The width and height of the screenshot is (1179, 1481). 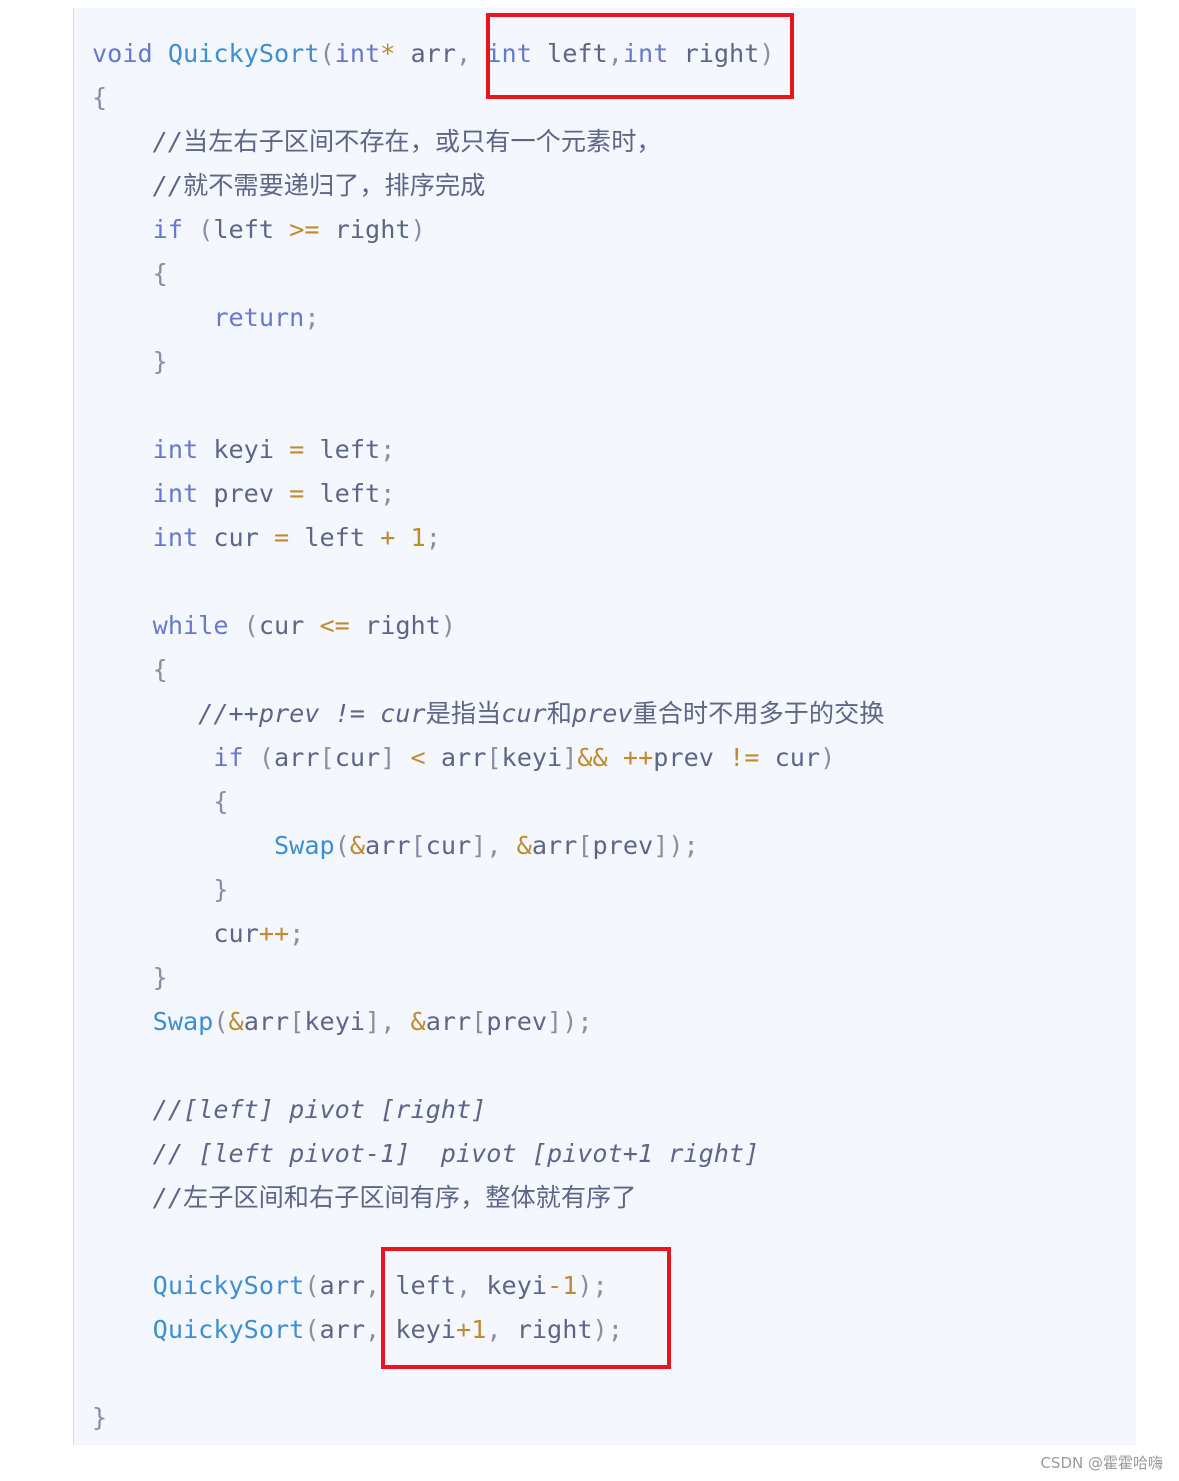 I want to click on code-line: //[left] pivot [right], so click(x=289, y=1110).